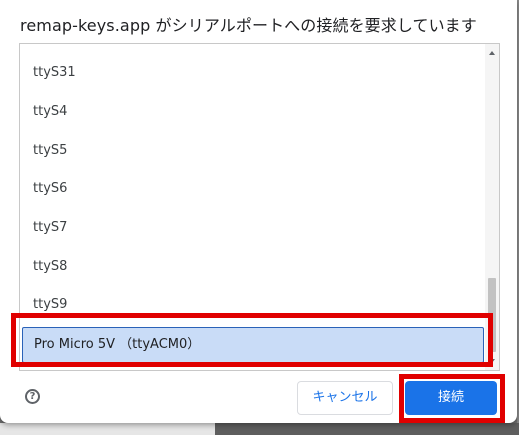  What do you see at coordinates (252, 228) in the screenshot?
I see `port-item-ttys7: ttyS7` at bounding box center [252, 228].